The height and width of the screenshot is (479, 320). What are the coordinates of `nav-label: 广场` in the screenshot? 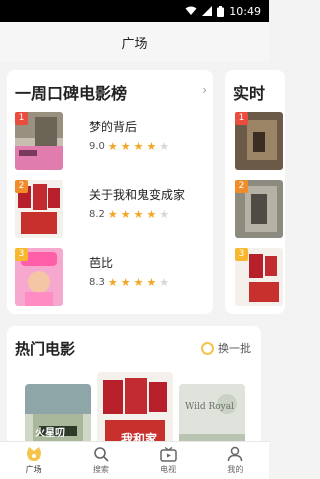 It's located at (33, 469).